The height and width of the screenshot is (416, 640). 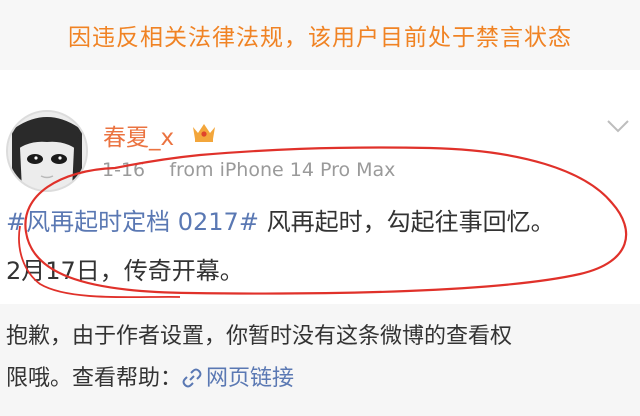 I want to click on avatar, so click(x=47, y=151).